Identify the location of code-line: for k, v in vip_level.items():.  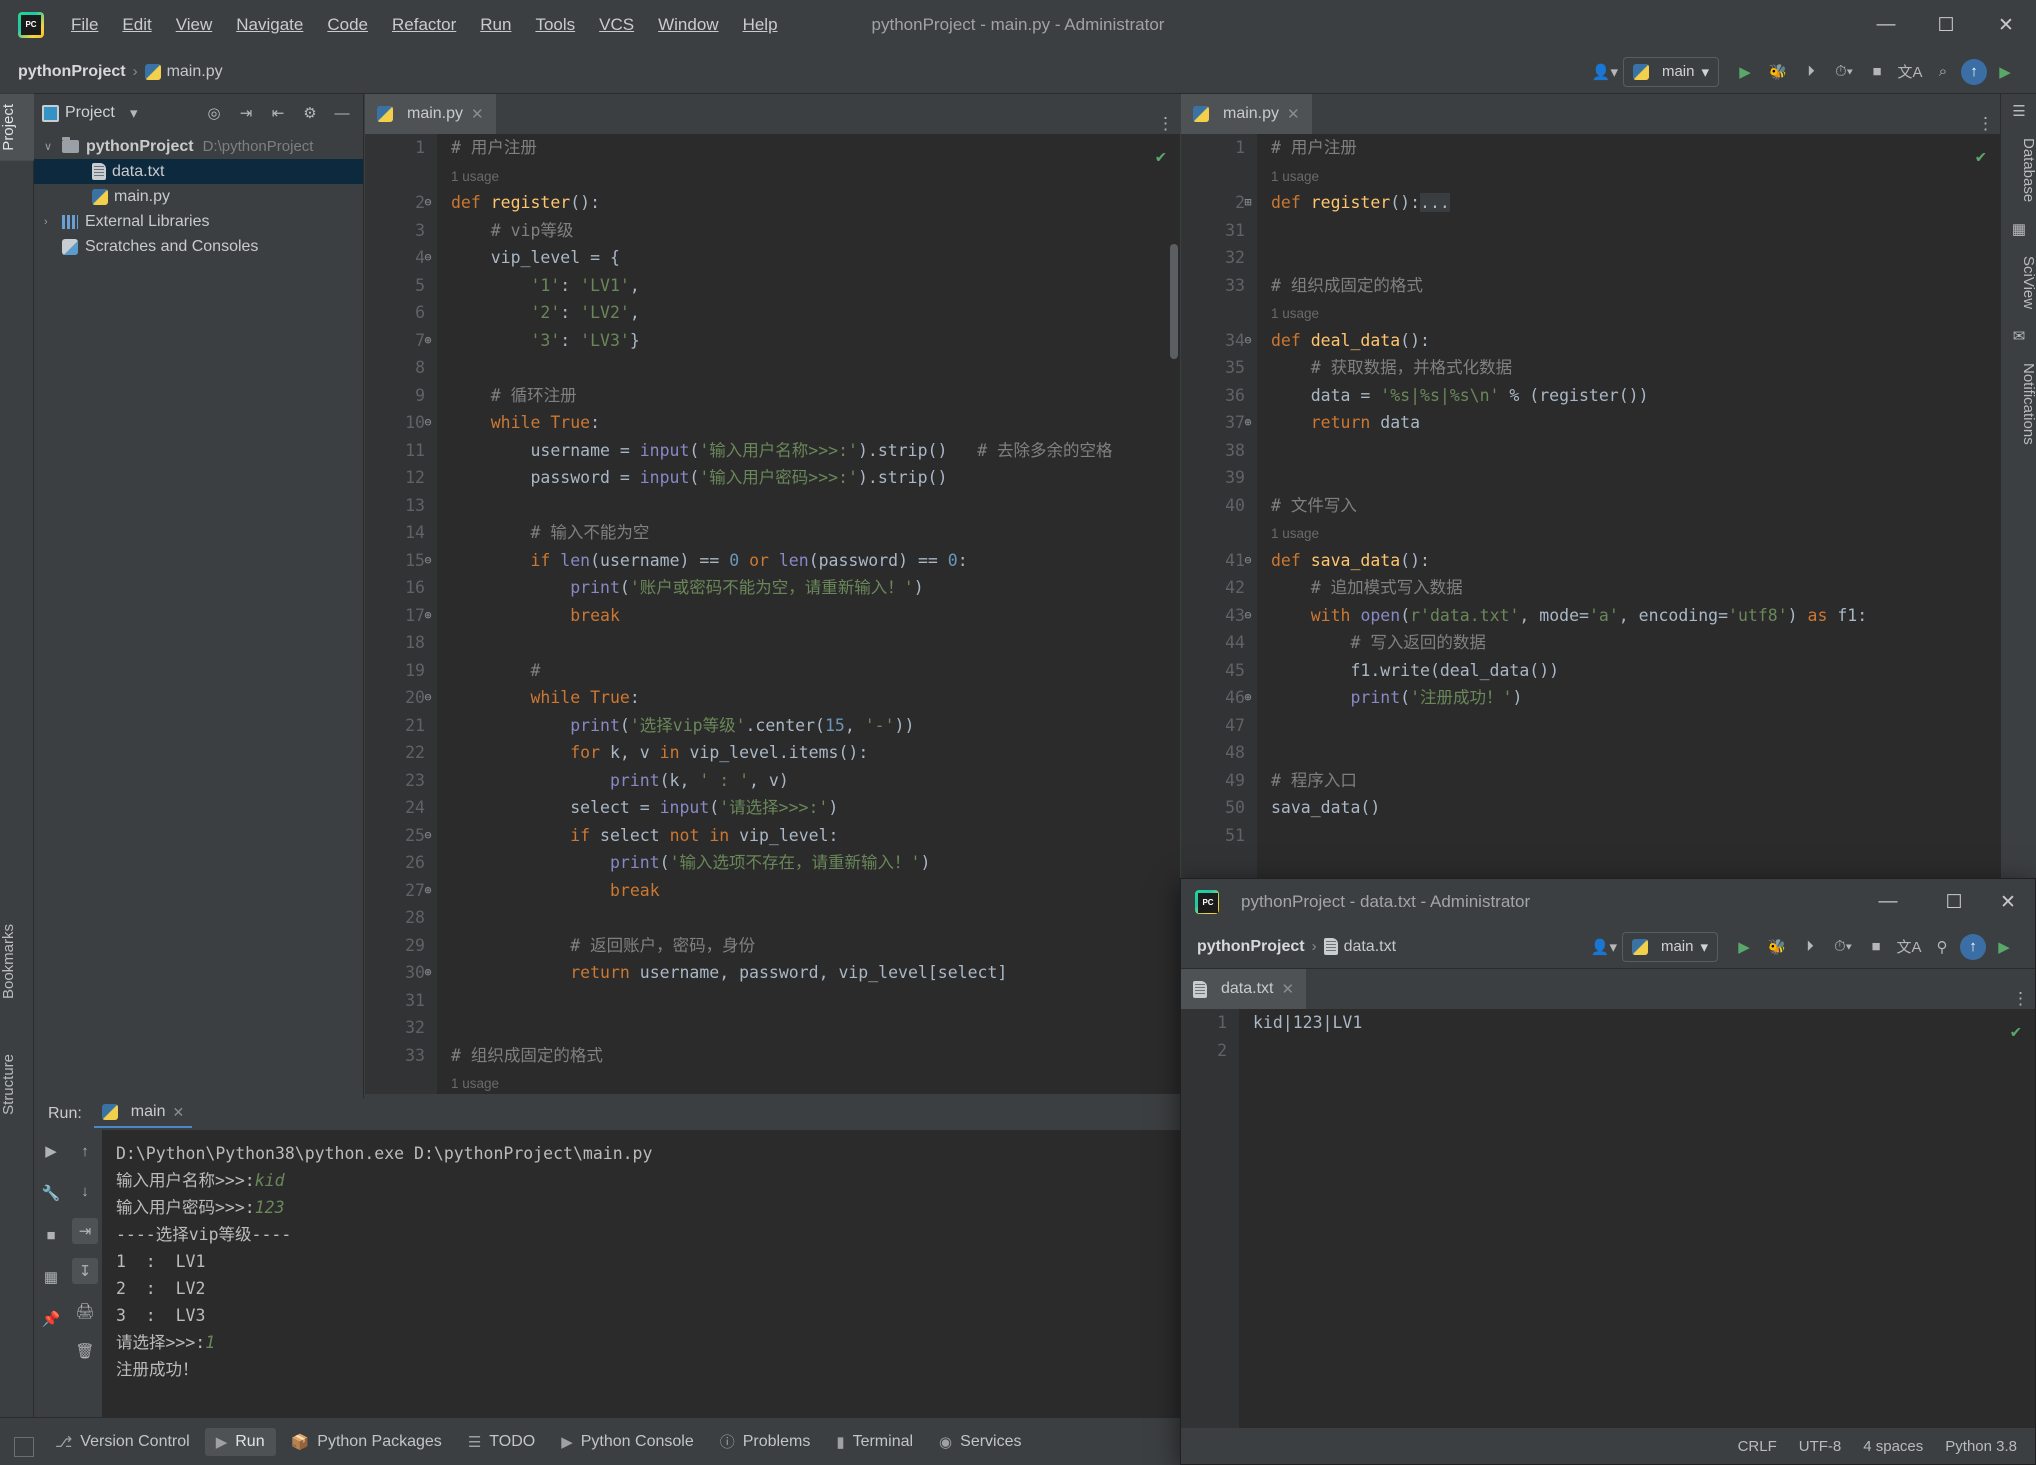
(808, 753).